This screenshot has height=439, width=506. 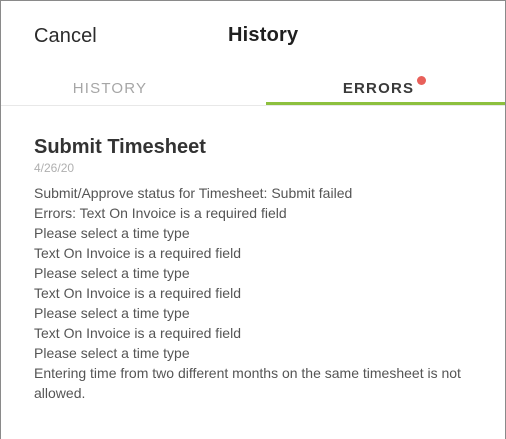 I want to click on tab-errors-label-wrap: ERRORS, so click(x=384, y=86).